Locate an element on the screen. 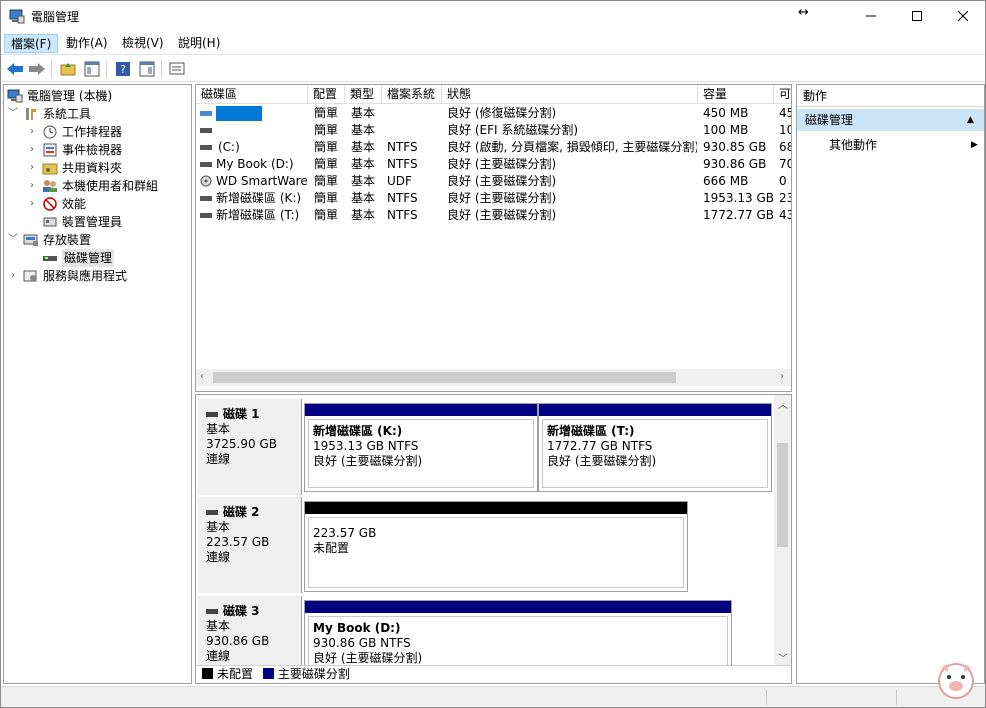  up-folder-button is located at coordinates (68, 69).